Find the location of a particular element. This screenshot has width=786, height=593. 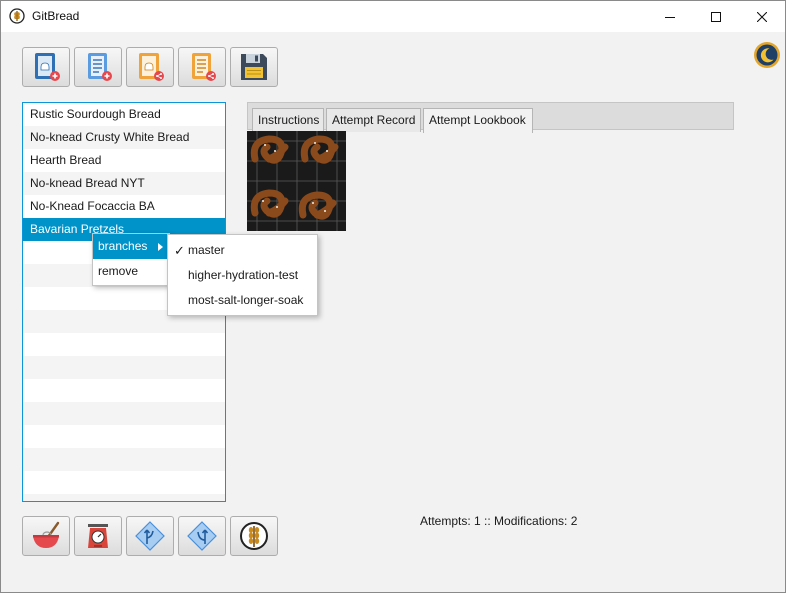

new-recipe-button is located at coordinates (46, 67).